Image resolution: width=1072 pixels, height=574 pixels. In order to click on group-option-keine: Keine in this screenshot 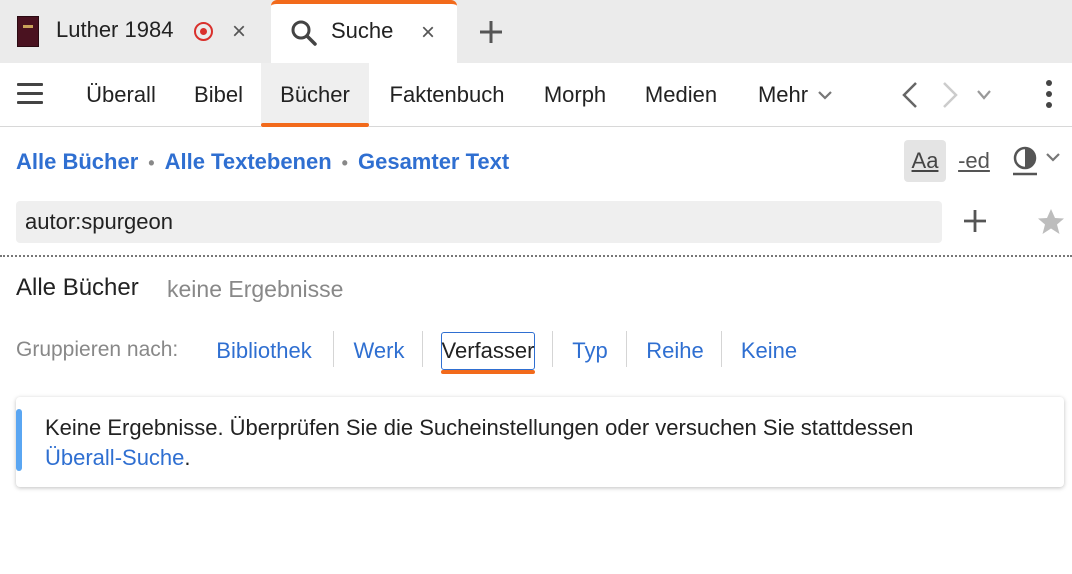, I will do `click(769, 351)`.